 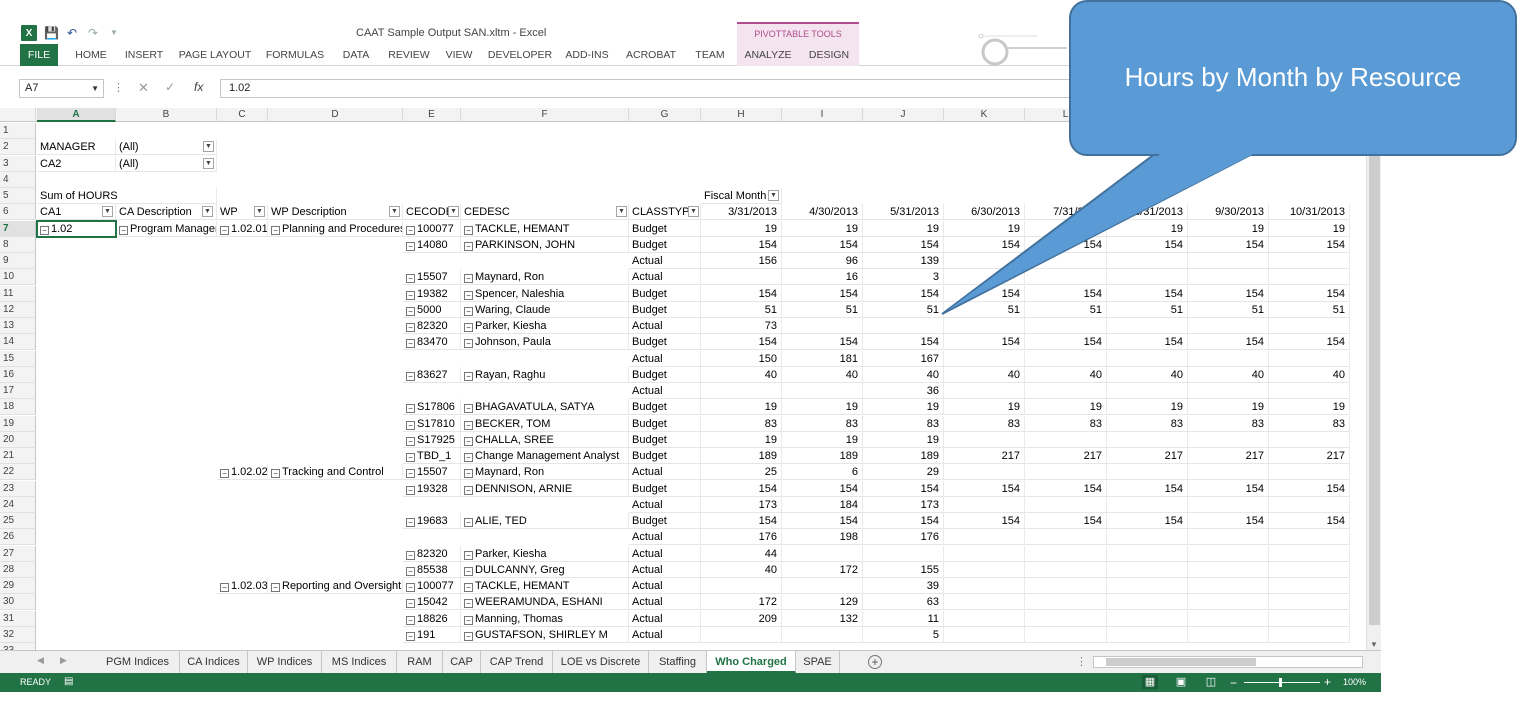 I want to click on cecode-cell: −5000, so click(x=432, y=309).